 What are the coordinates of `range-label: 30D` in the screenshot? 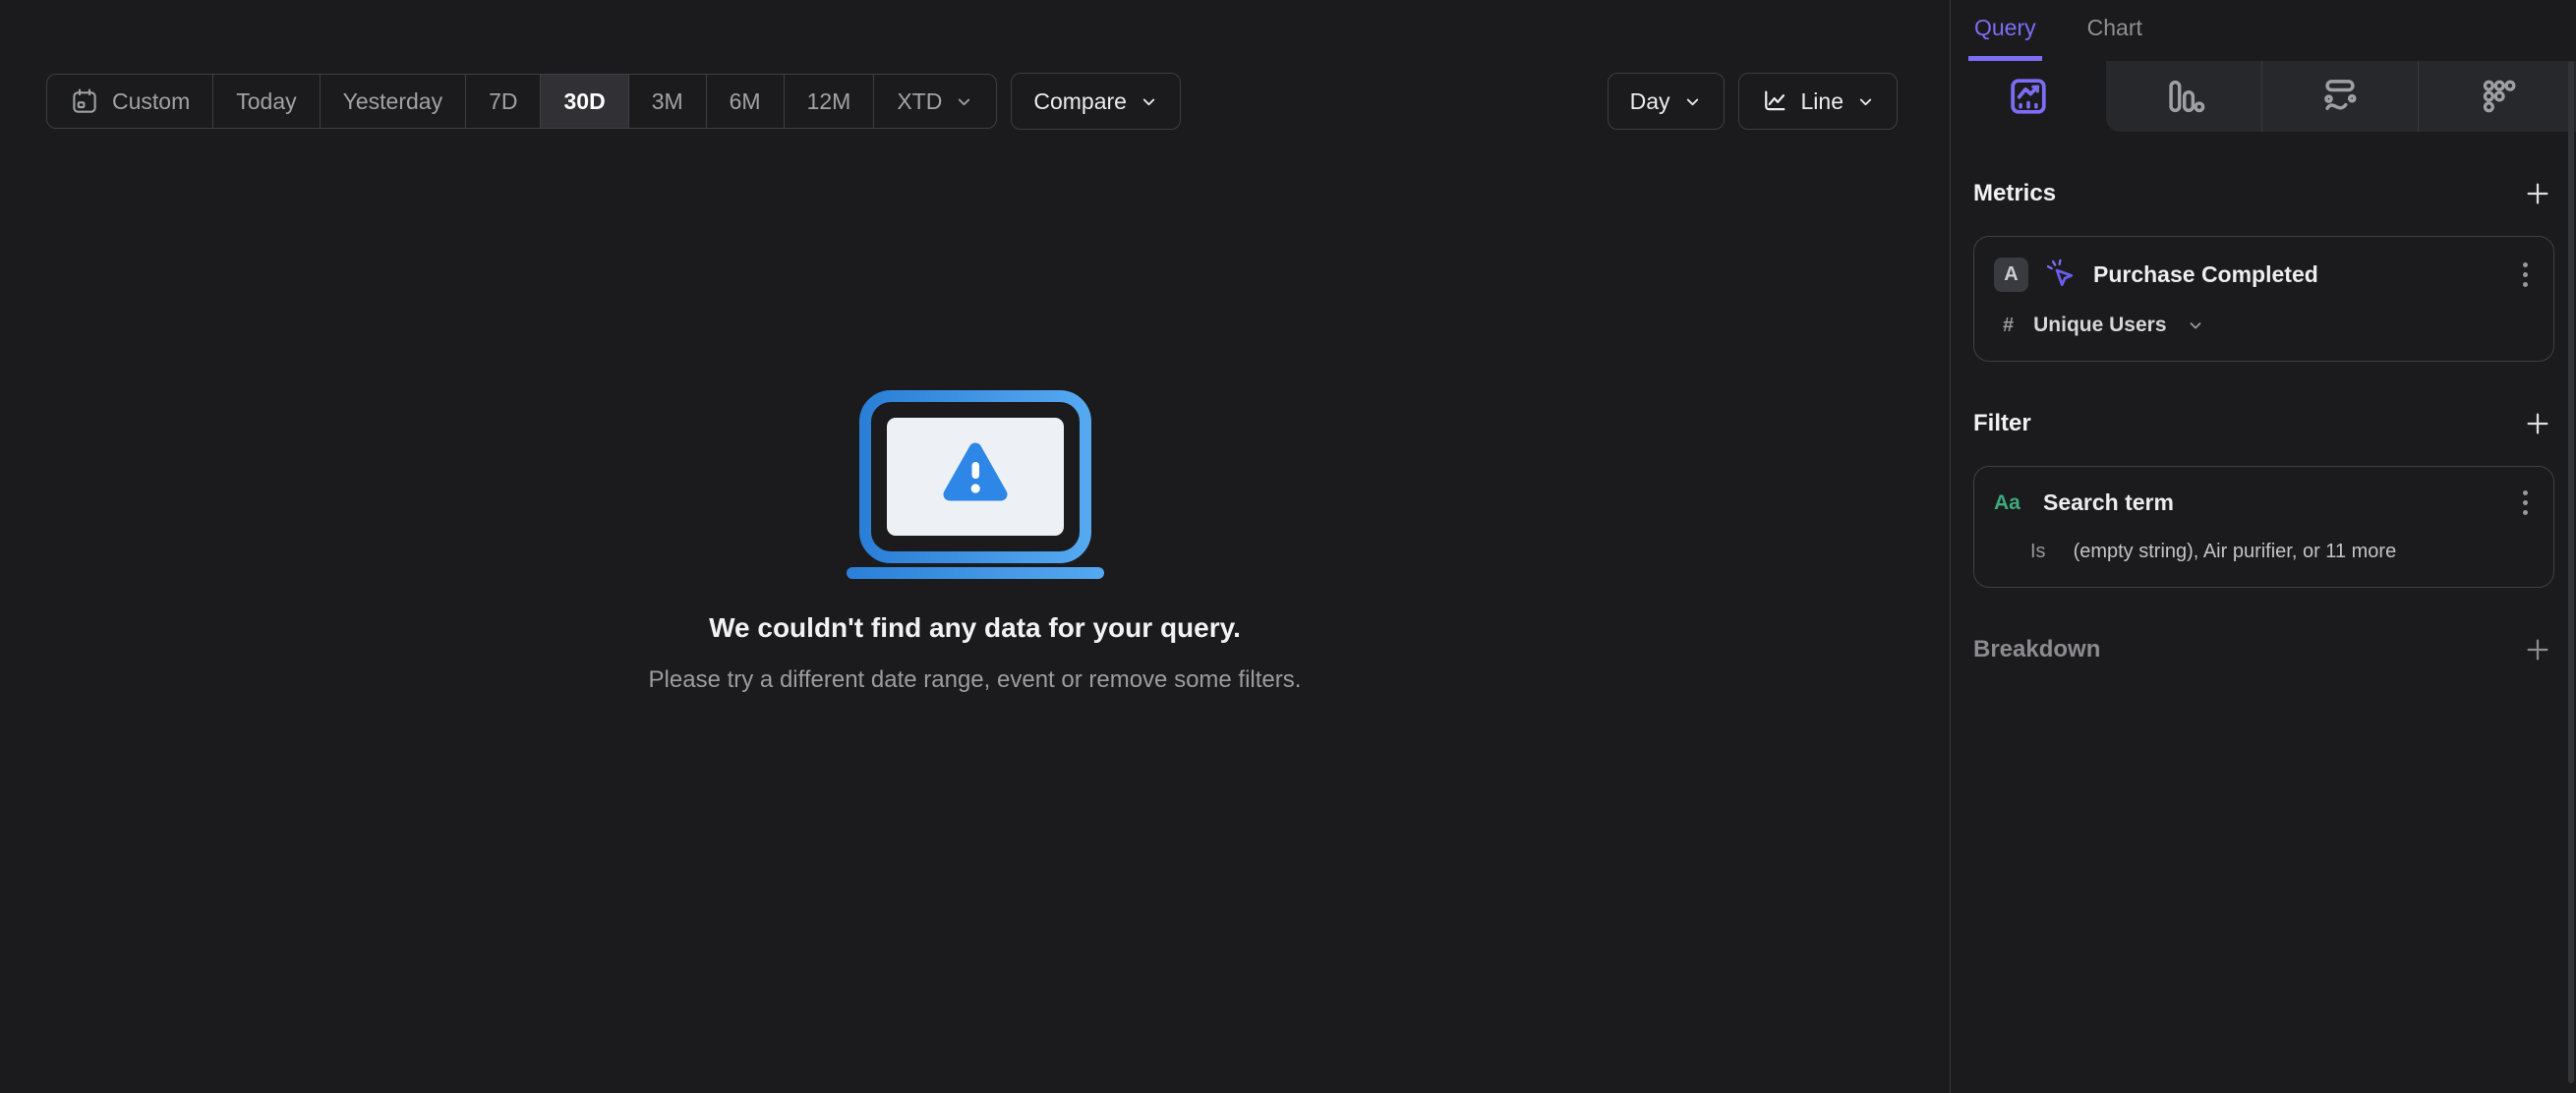 It's located at (584, 100).